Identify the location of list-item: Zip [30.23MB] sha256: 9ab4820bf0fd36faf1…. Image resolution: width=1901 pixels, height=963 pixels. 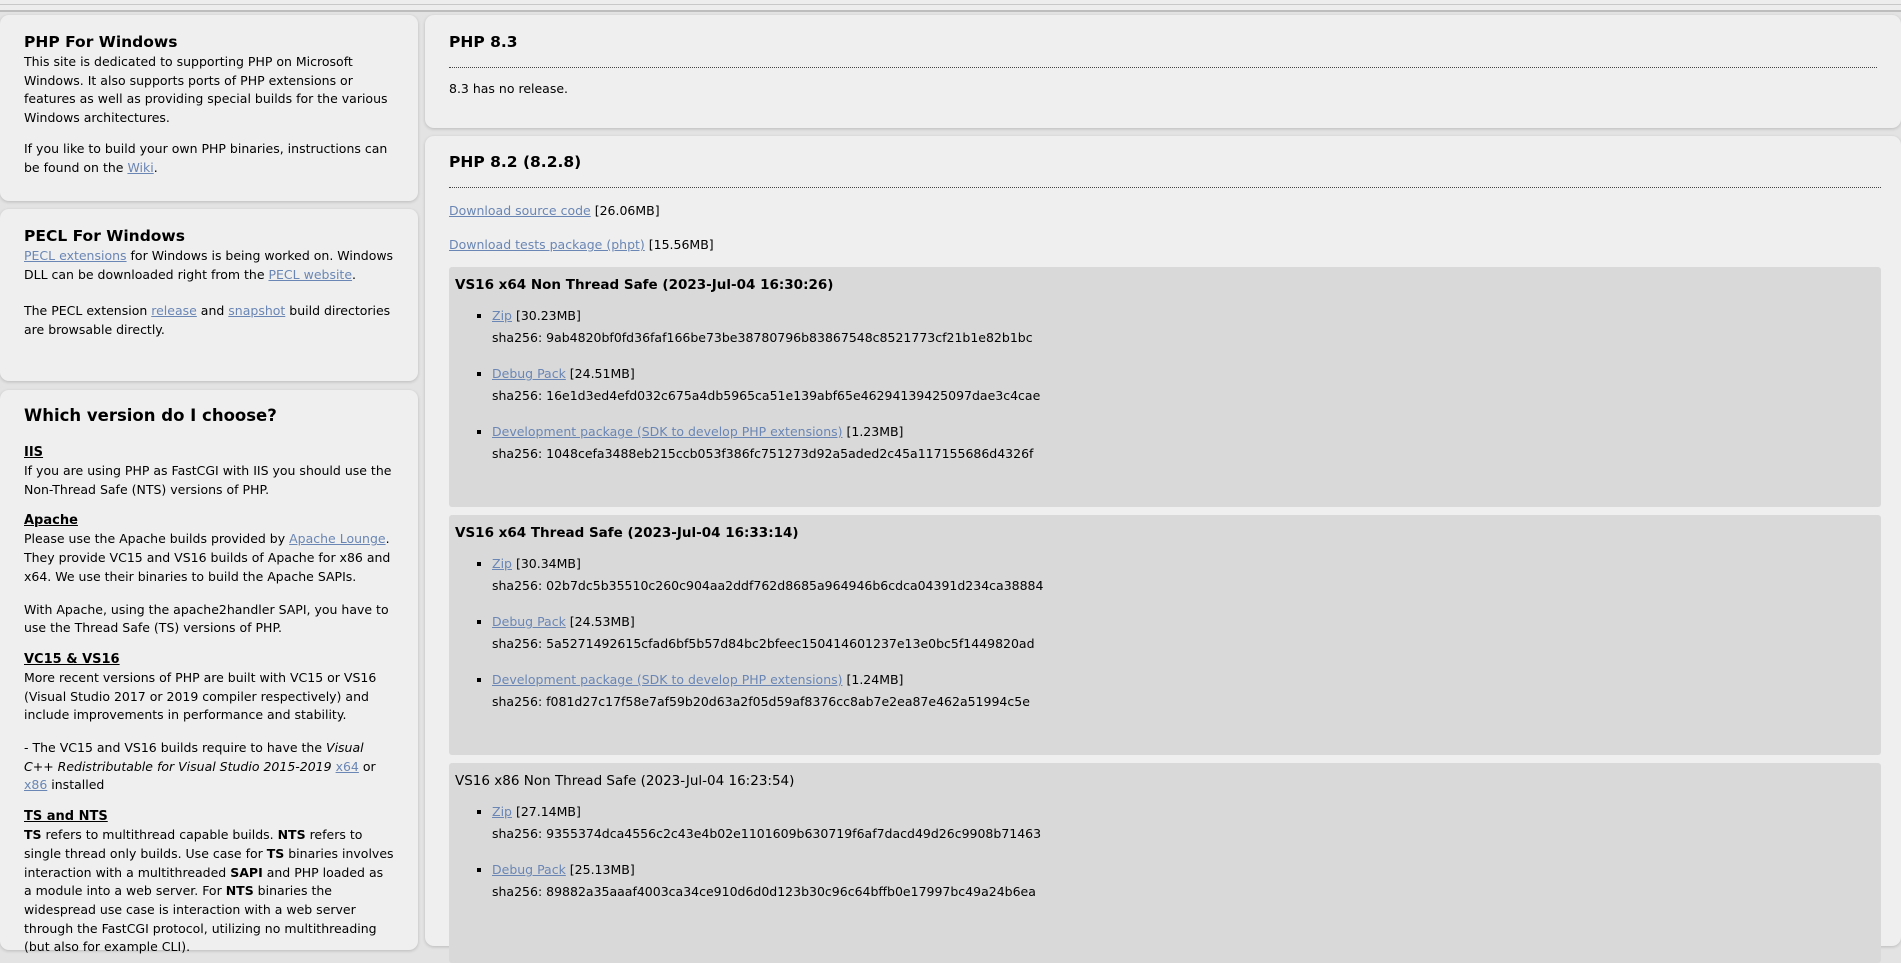
(1183, 327).